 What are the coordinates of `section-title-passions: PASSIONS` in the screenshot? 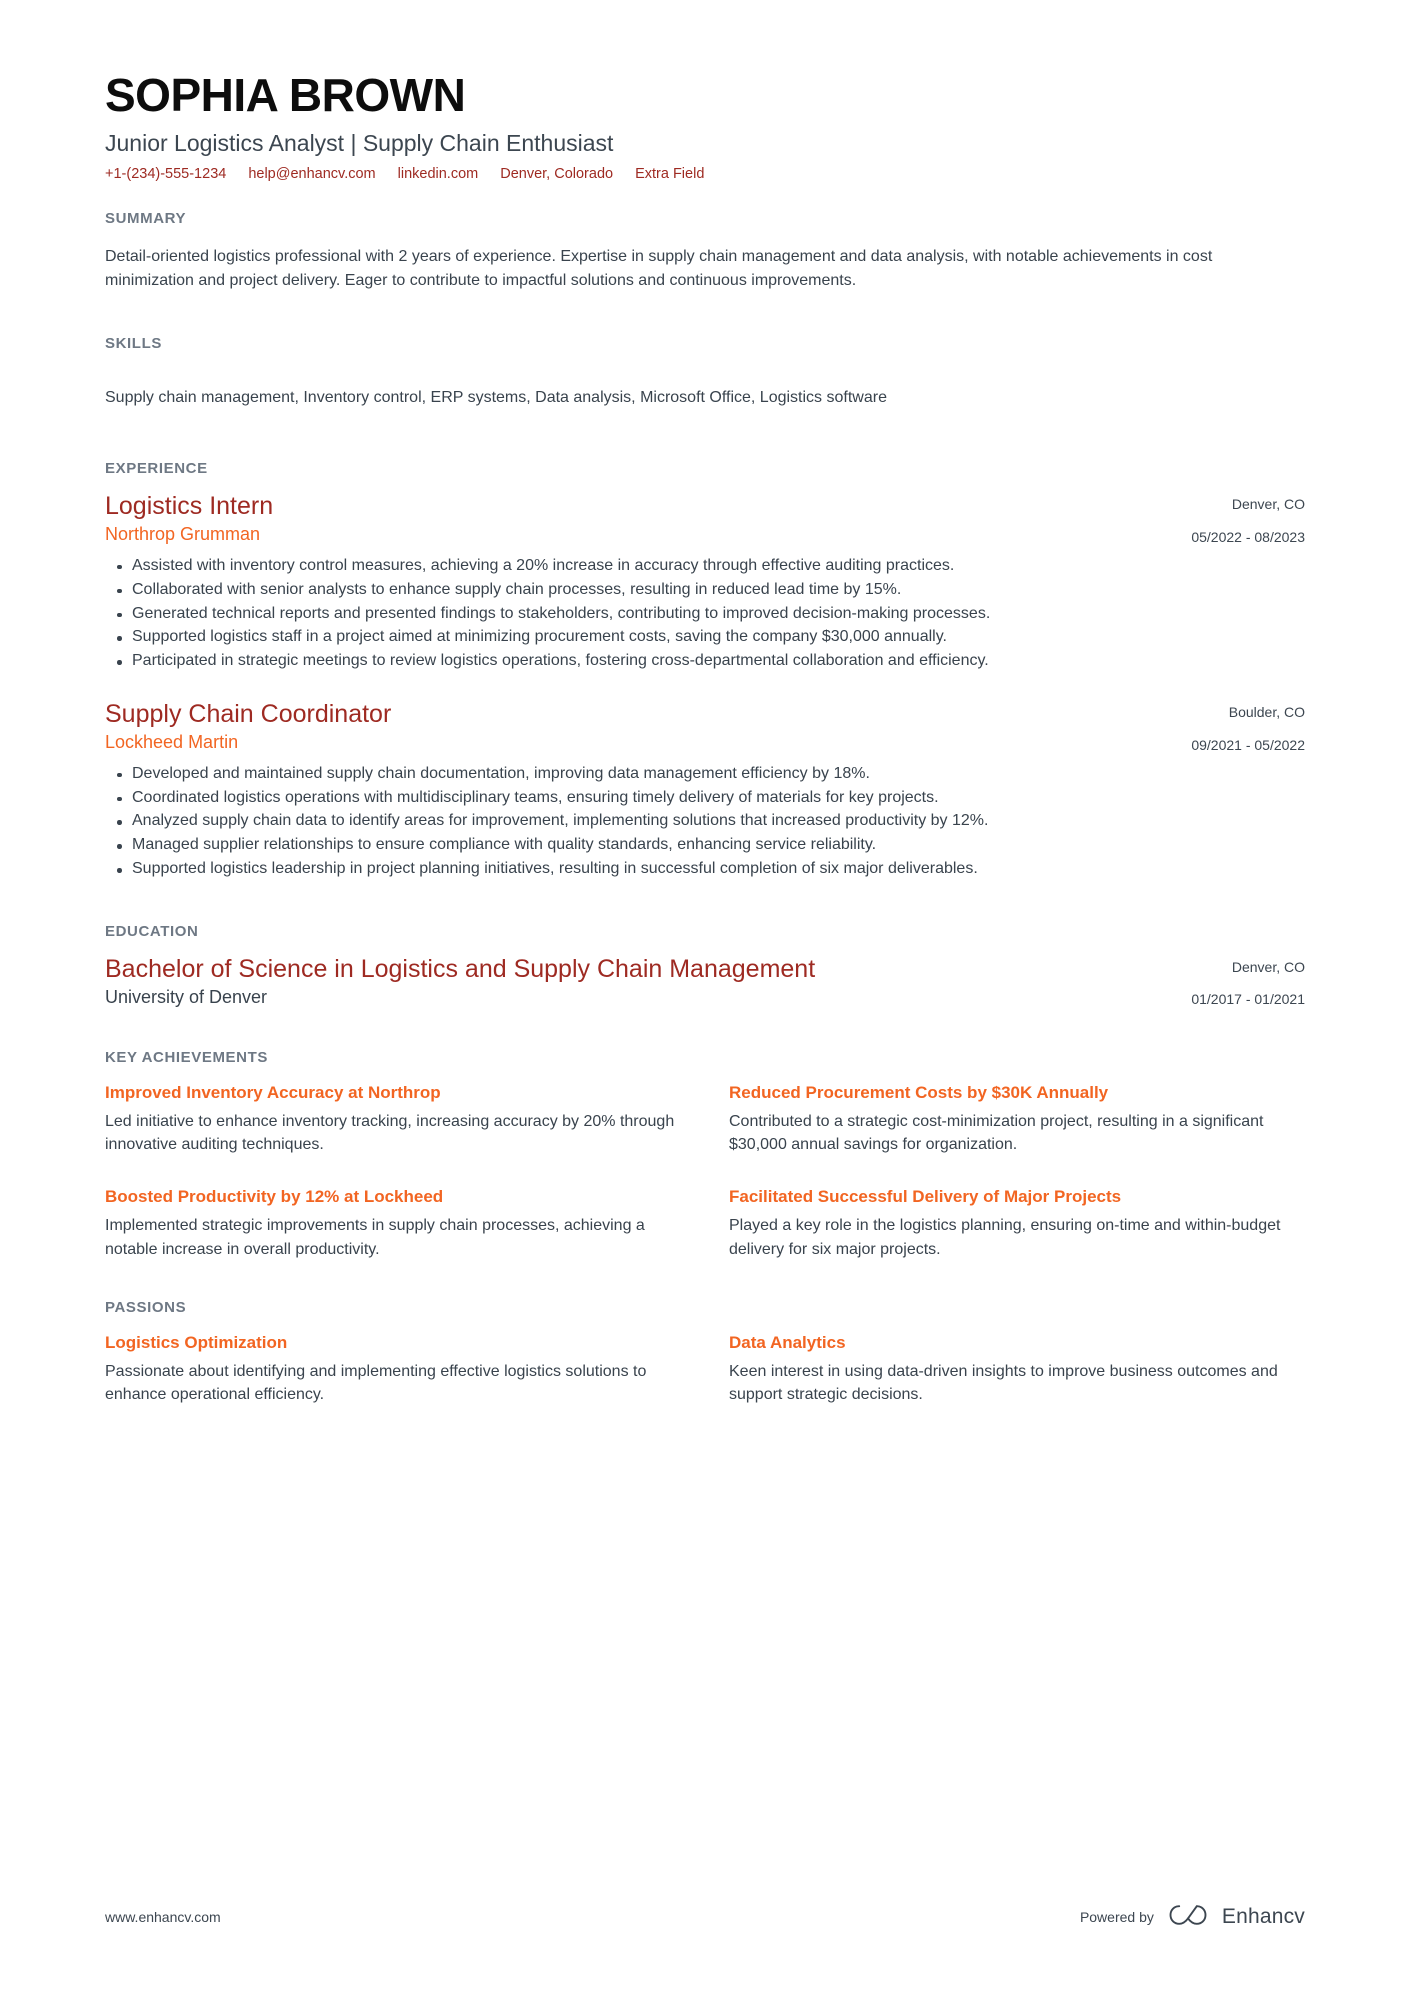 It's located at (146, 1307).